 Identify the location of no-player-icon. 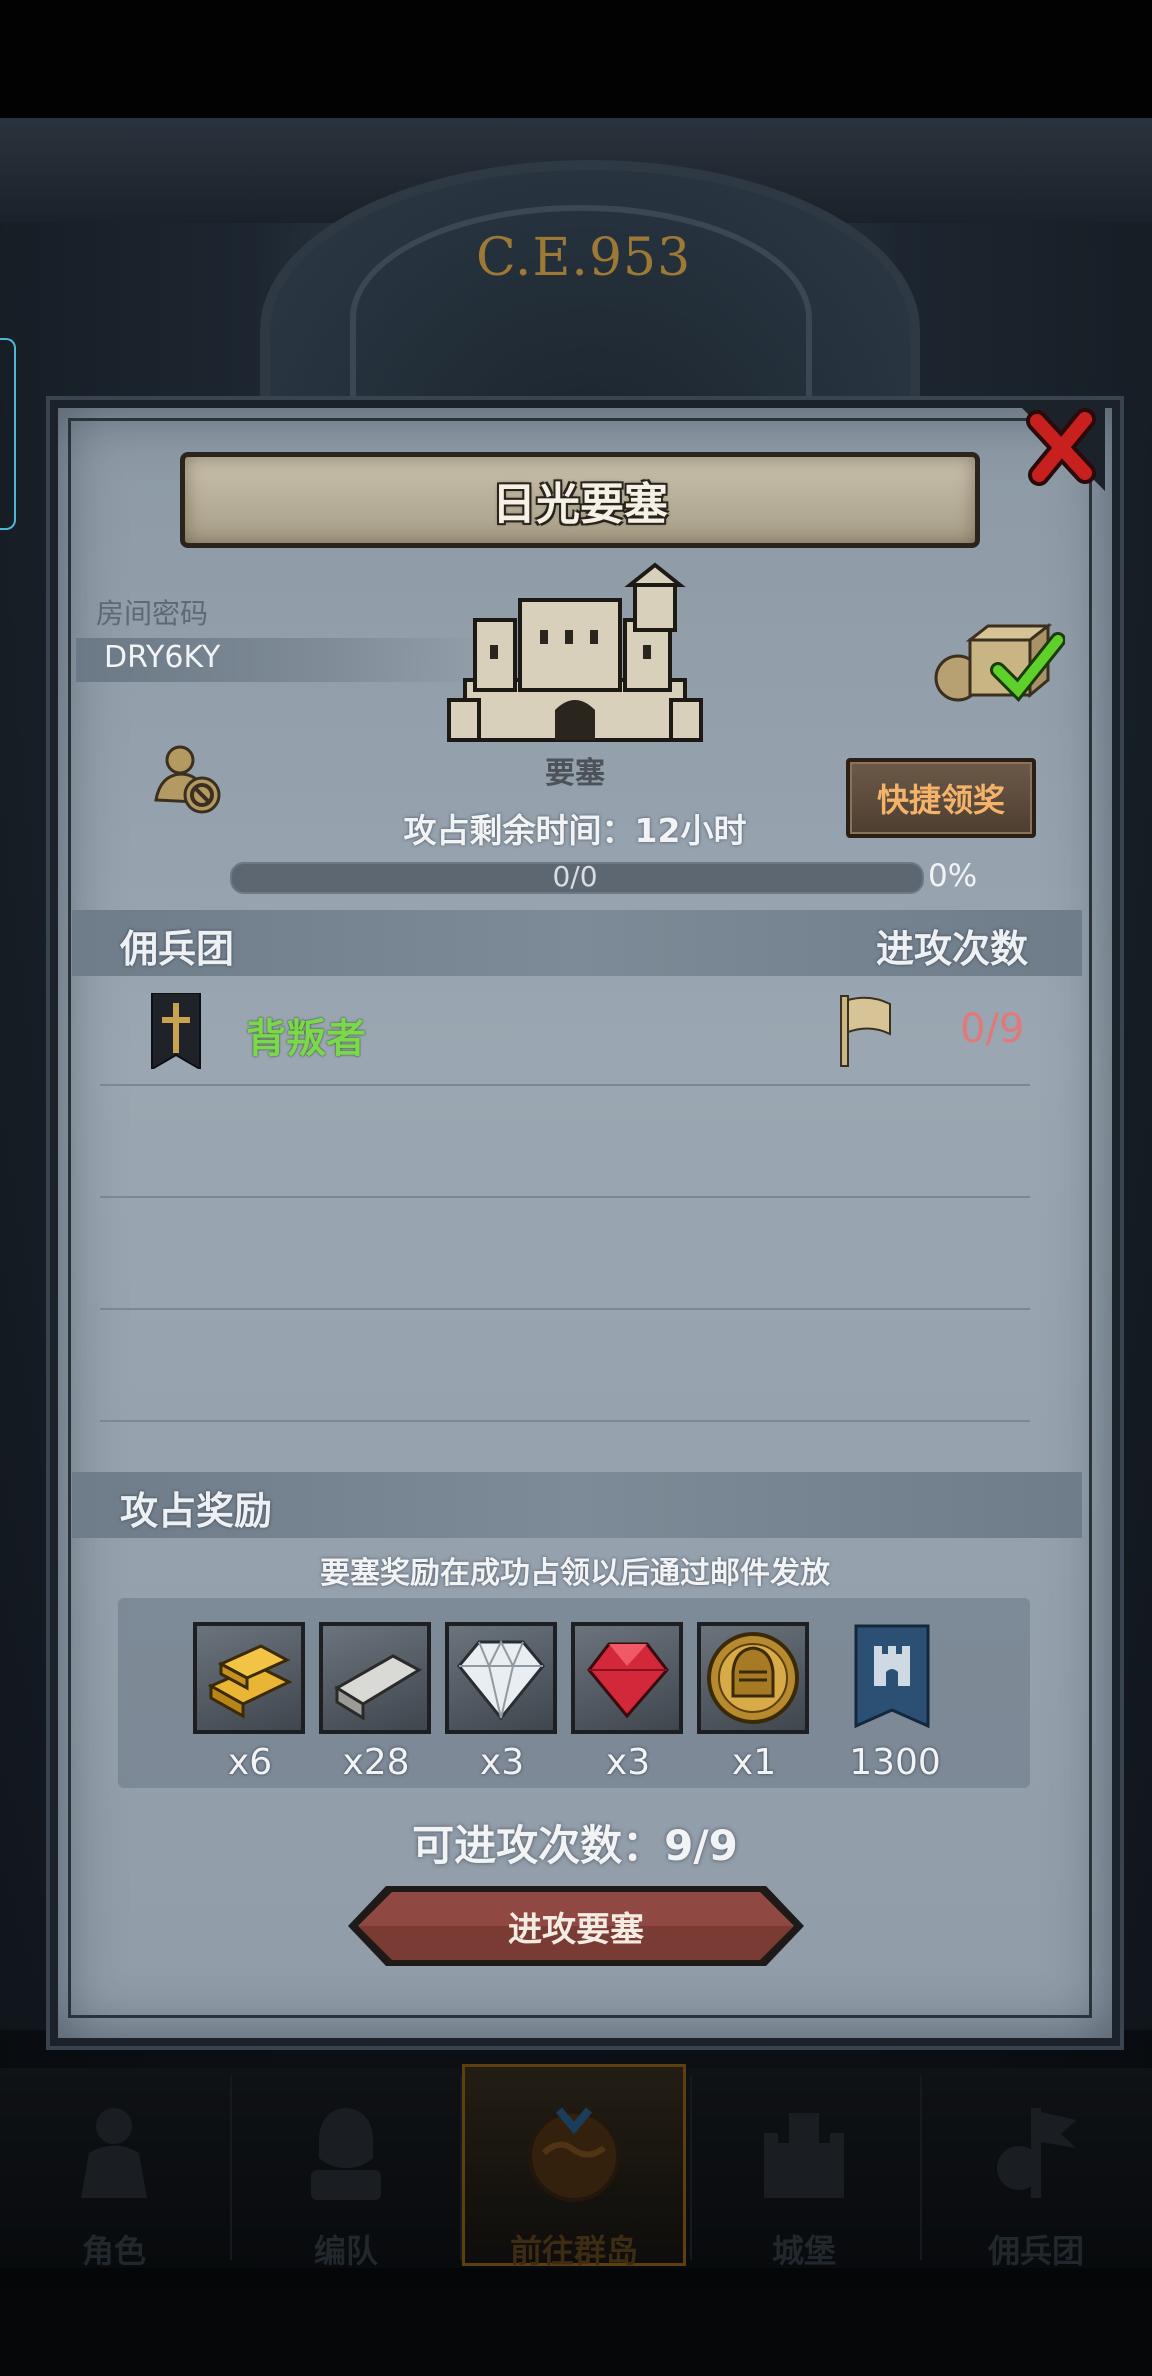
(190, 780).